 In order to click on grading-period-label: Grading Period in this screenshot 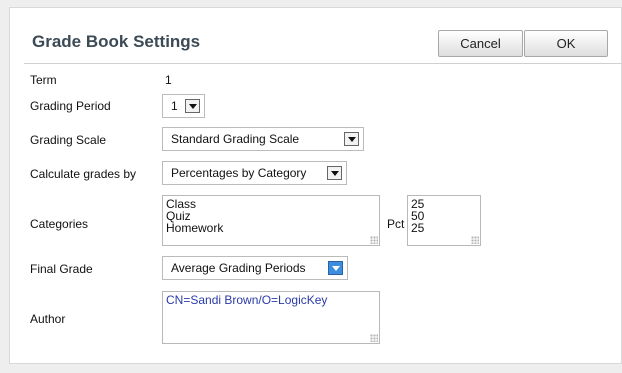, I will do `click(70, 106)`.